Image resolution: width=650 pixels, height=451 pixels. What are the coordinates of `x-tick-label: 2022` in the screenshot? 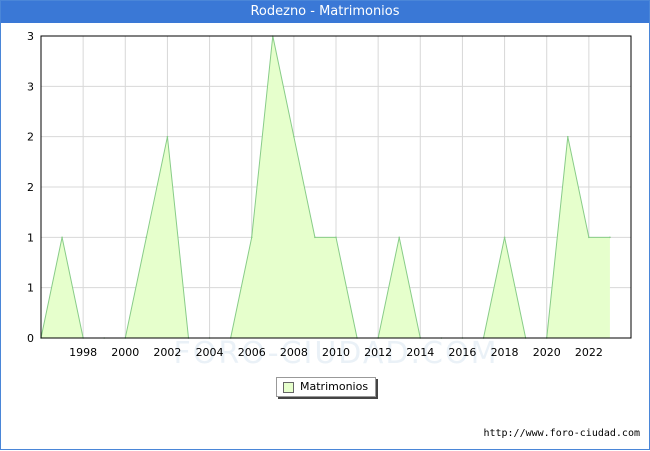 It's located at (589, 352).